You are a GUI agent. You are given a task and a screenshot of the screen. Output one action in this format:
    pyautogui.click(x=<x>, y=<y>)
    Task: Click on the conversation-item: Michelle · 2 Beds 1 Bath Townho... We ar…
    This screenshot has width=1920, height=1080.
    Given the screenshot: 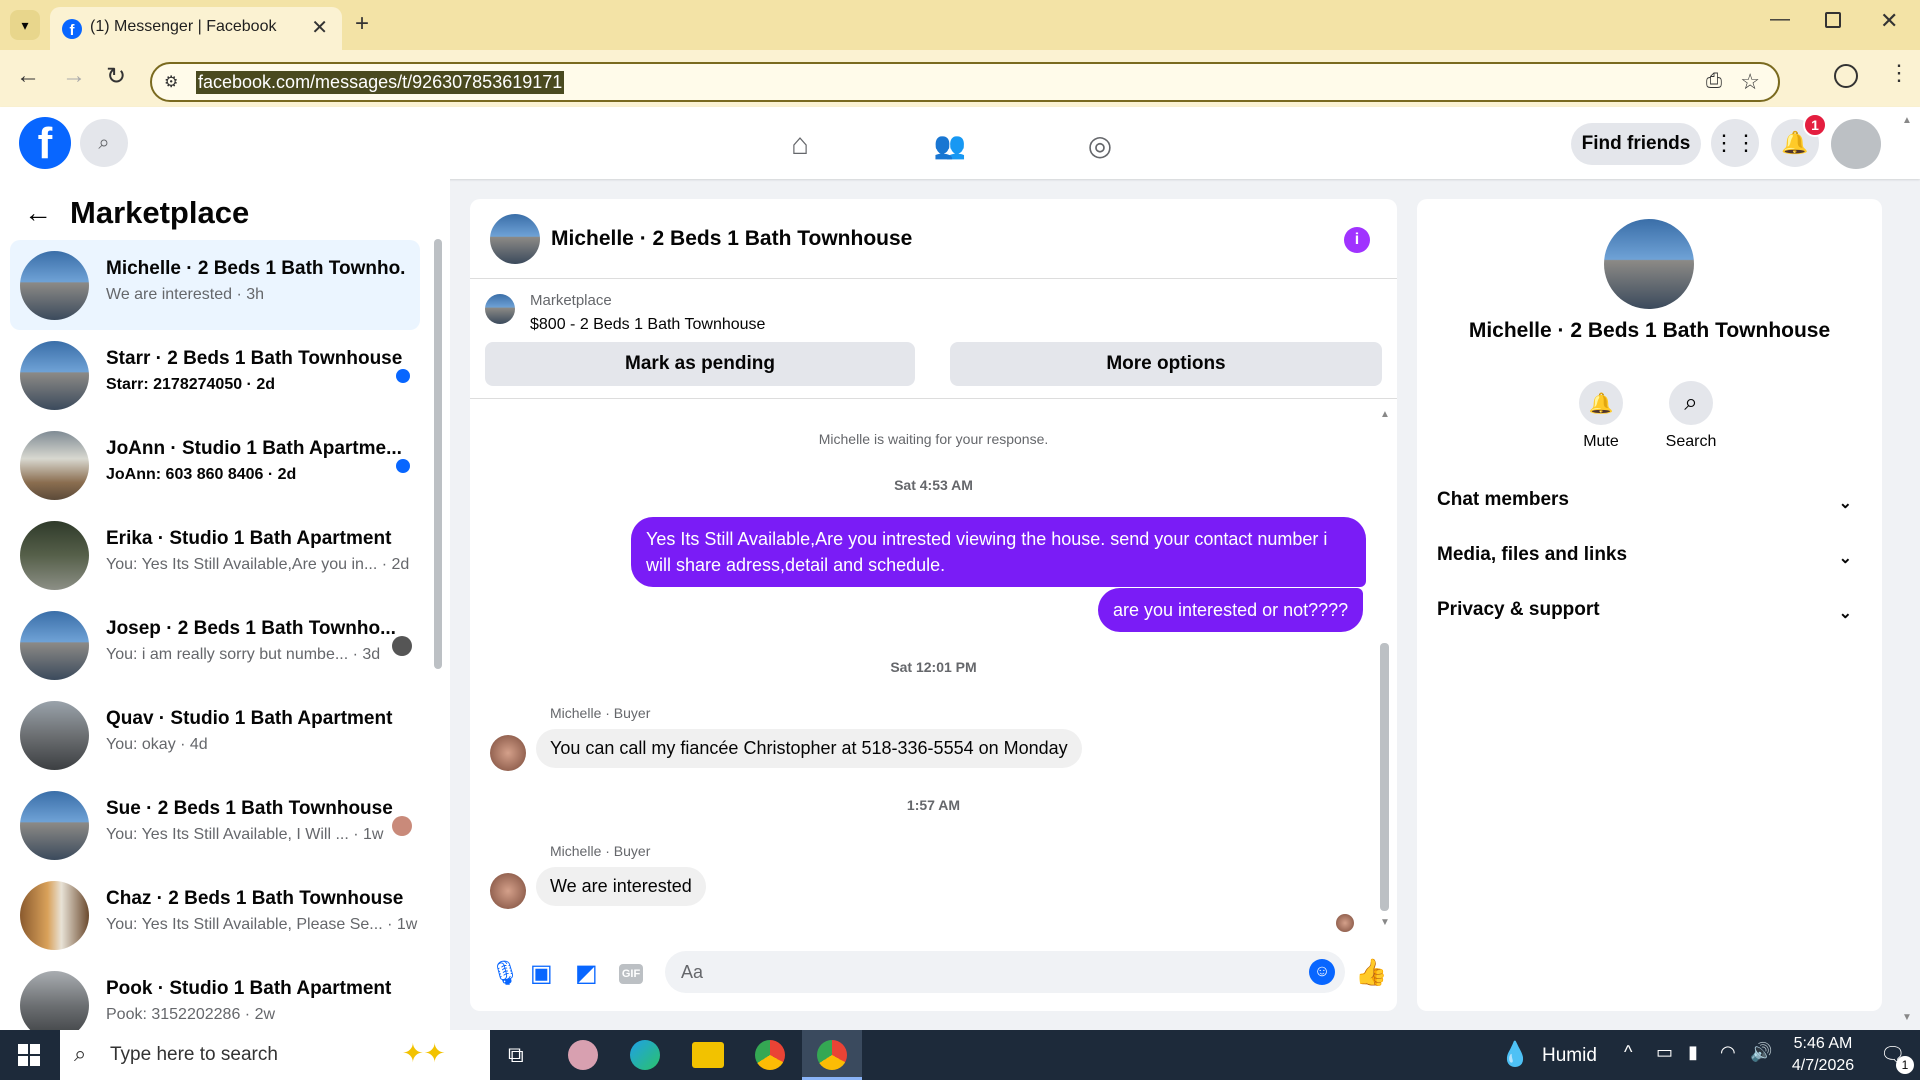 What is the action you would take?
    pyautogui.click(x=215, y=285)
    